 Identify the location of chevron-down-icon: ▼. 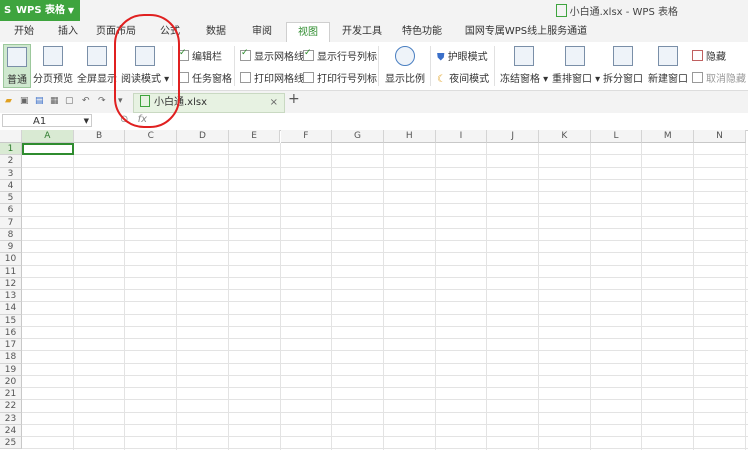
(86, 121).